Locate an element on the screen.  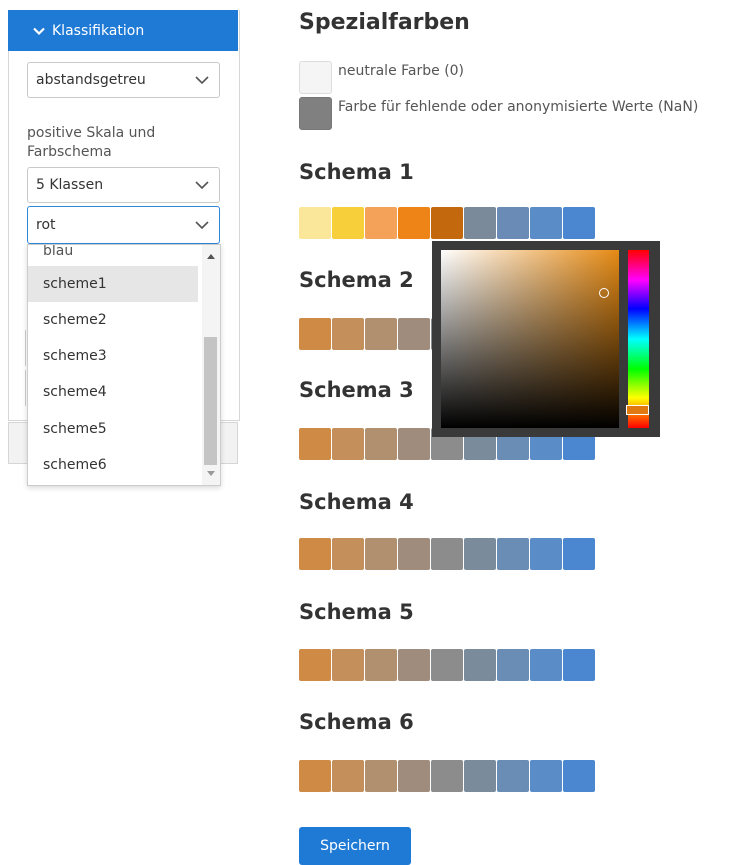
special-color-neutral: neutrale Farbe (0) is located at coordinates (381, 77).